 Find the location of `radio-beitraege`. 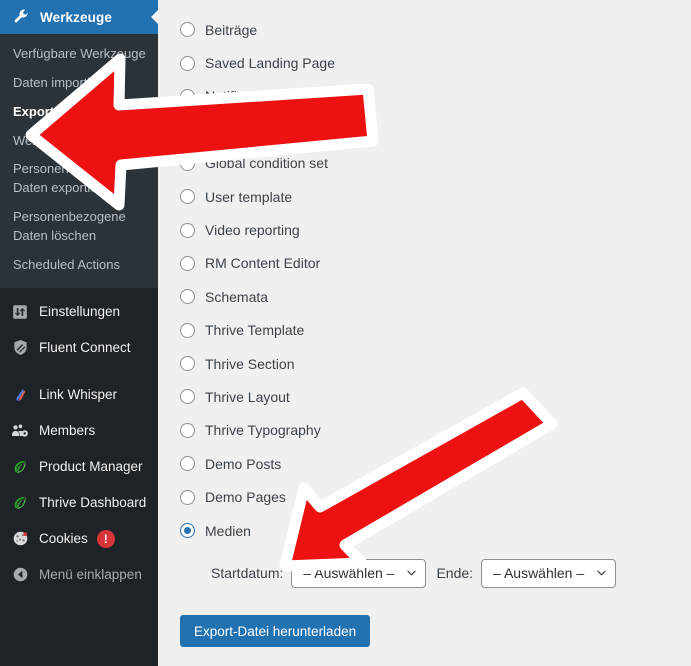

radio-beitraege is located at coordinates (187, 30).